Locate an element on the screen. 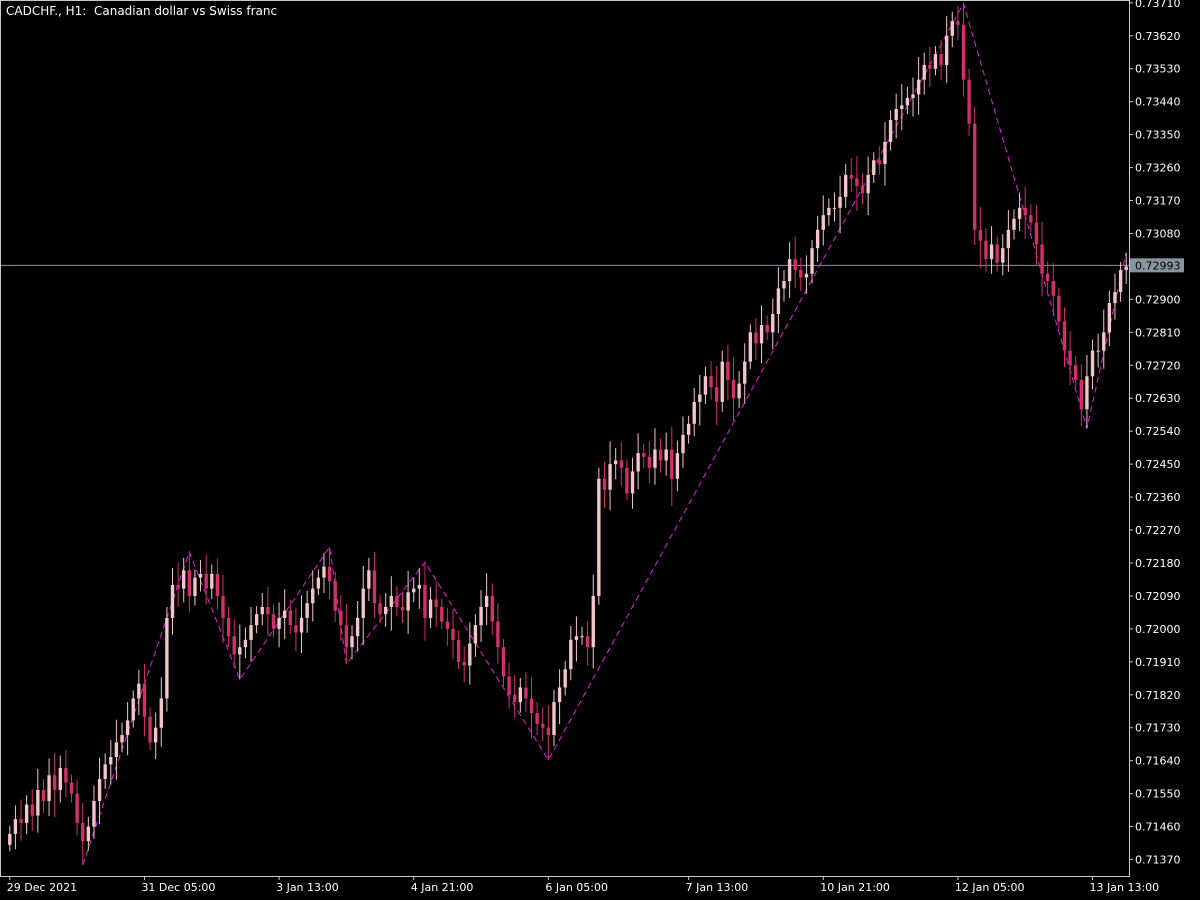 Image resolution: width=1200 pixels, height=900 pixels. price-tick-label: 0.71460 is located at coordinates (1158, 827).